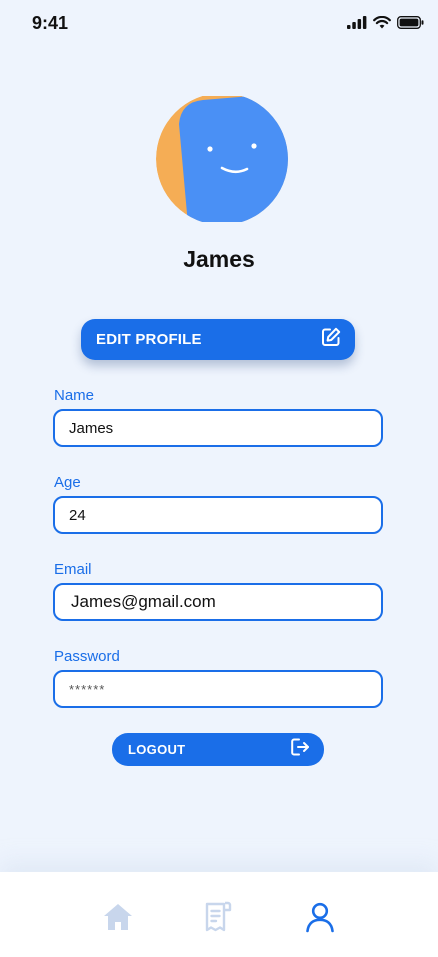 This screenshot has width=438, height=957. I want to click on battery-icon, so click(410, 22).